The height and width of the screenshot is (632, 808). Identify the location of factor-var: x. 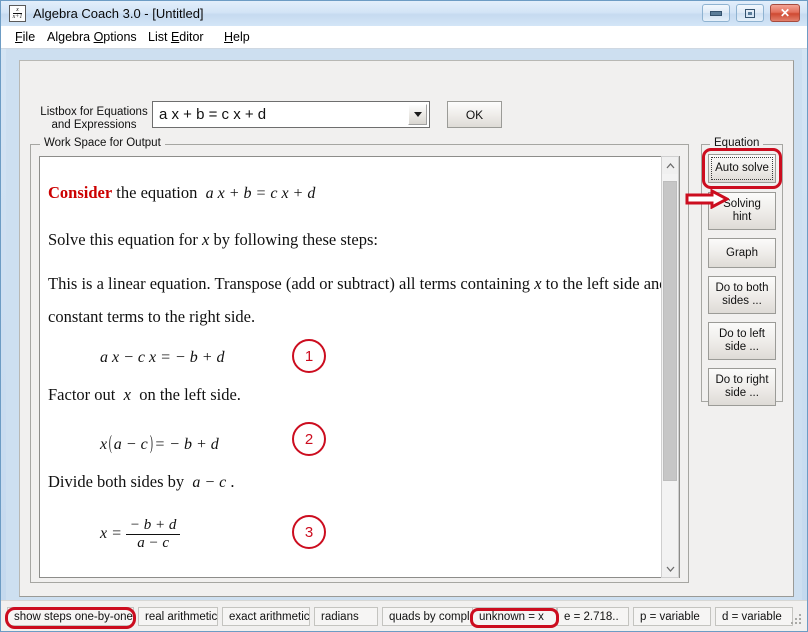
(127, 394).